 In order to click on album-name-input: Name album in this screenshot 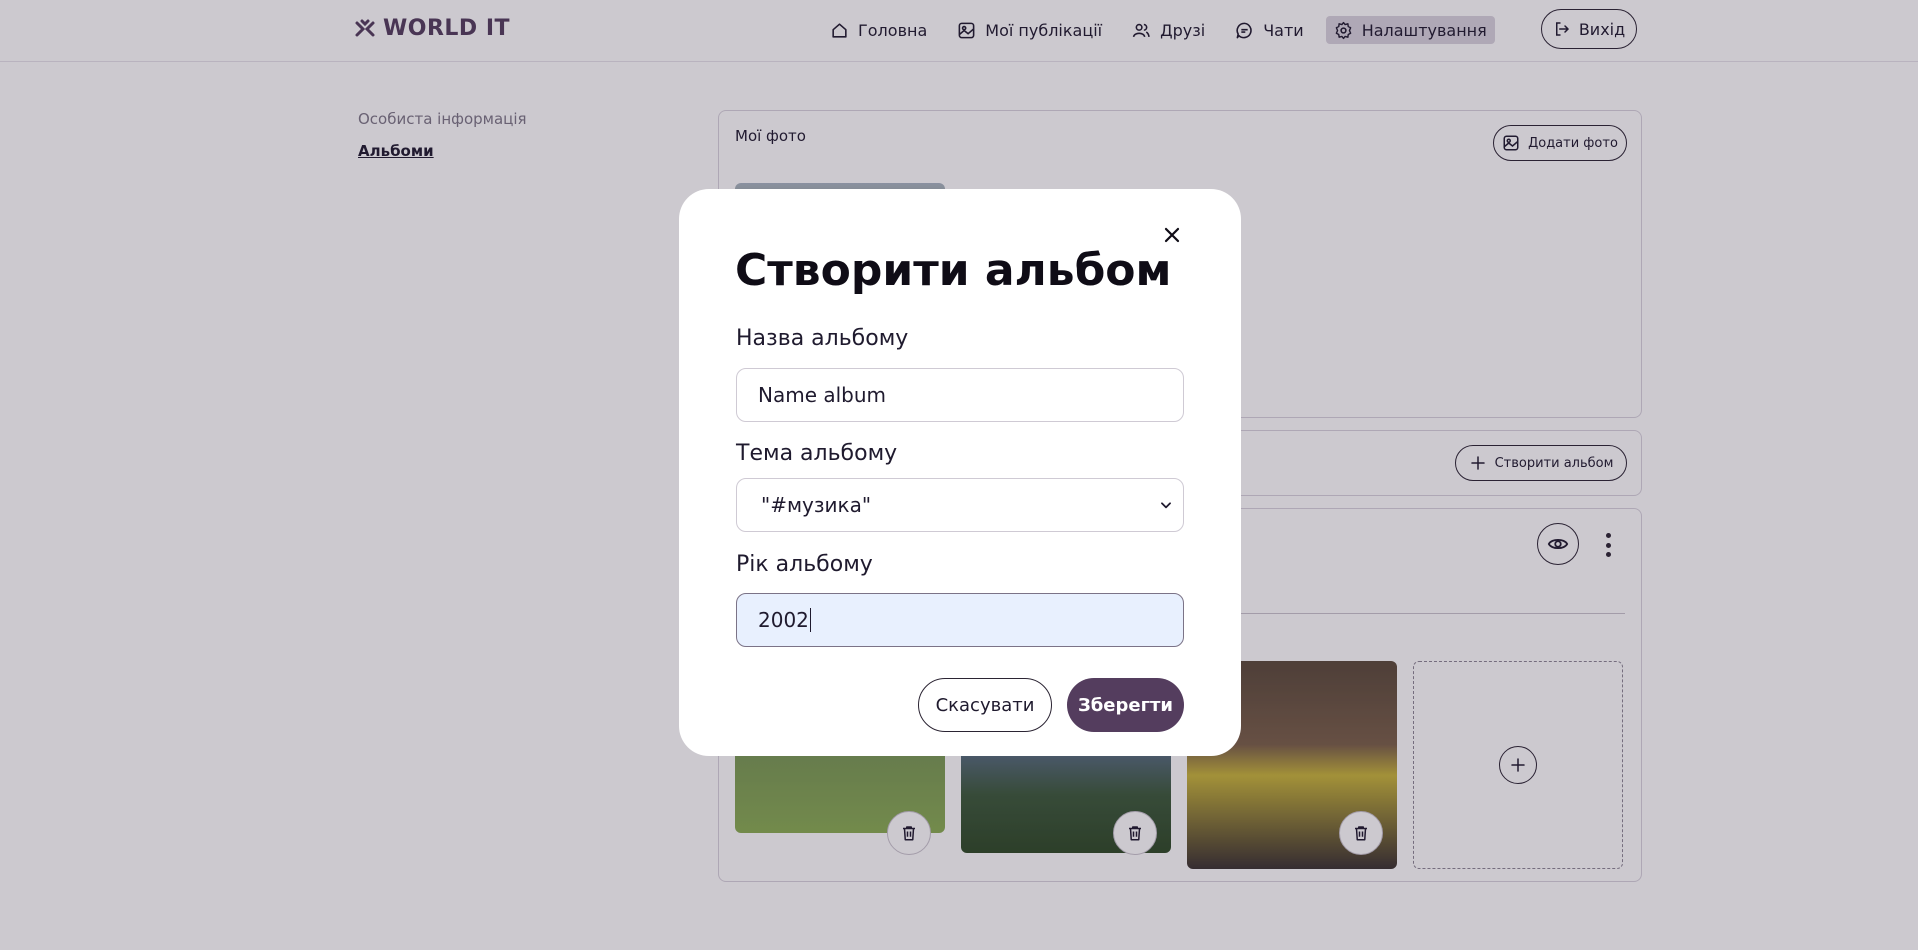, I will do `click(960, 395)`.